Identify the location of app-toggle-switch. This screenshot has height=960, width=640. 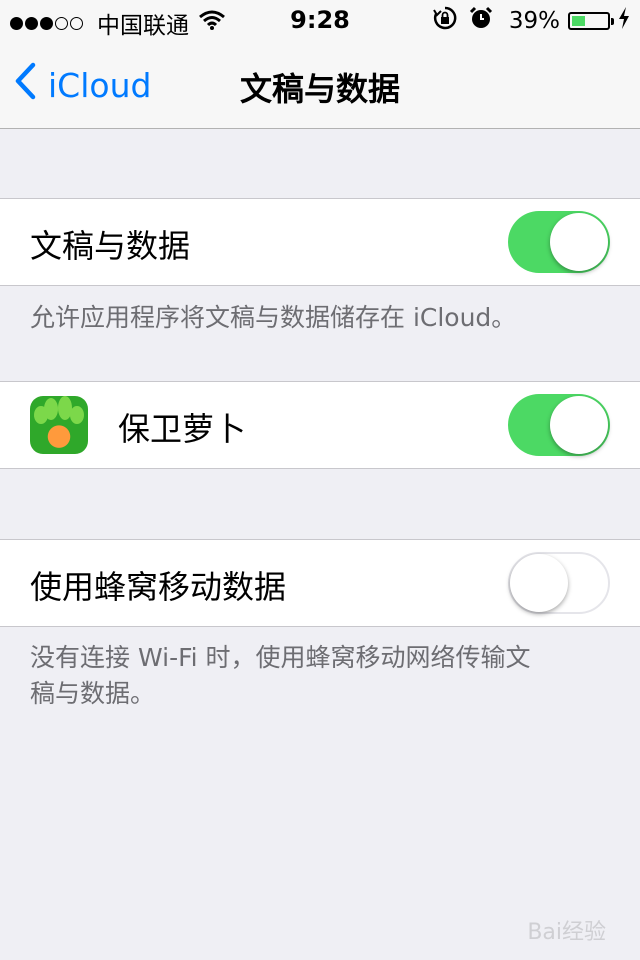
(559, 425).